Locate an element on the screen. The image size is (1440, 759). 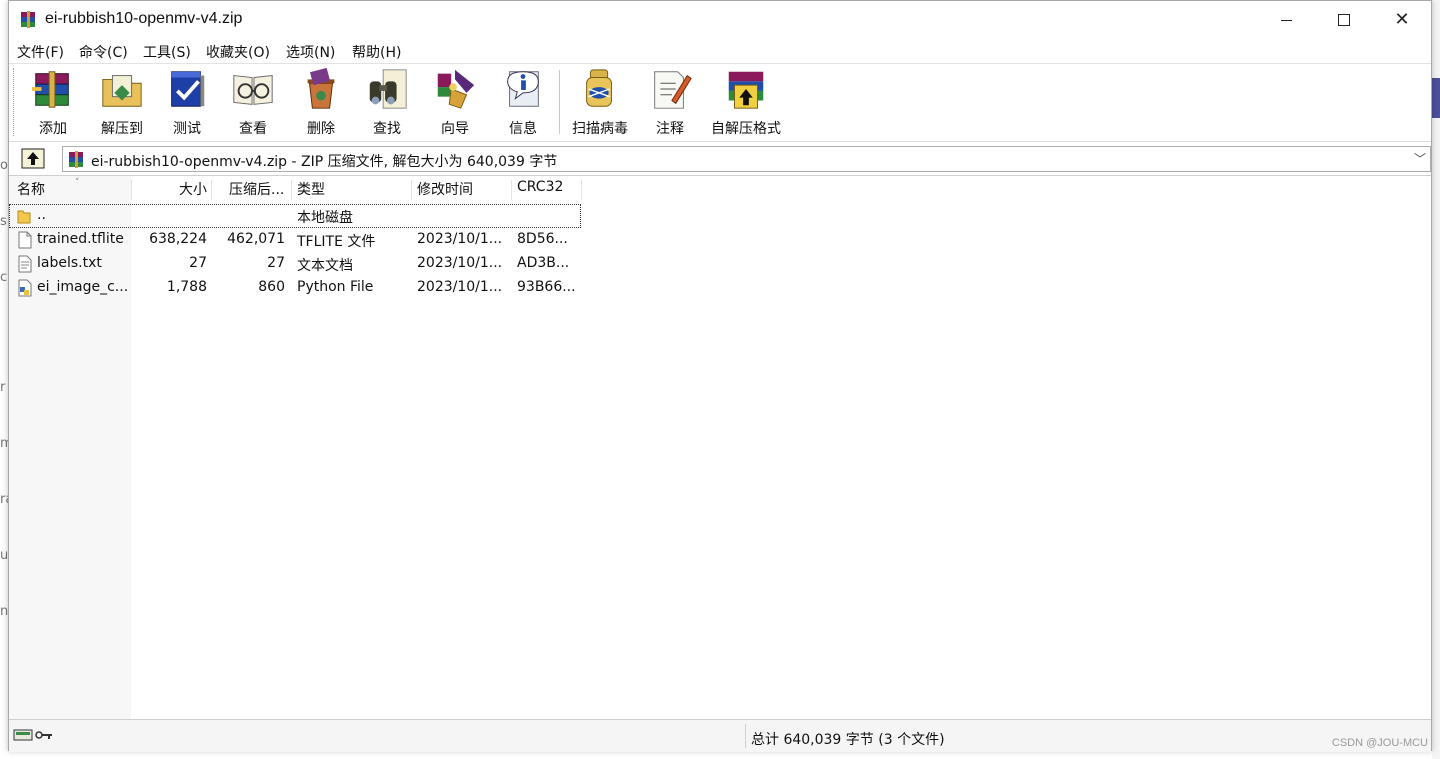
title-bar: ei-rubbish10-openmv-v4.zip ✕ is located at coordinates (720, 20).